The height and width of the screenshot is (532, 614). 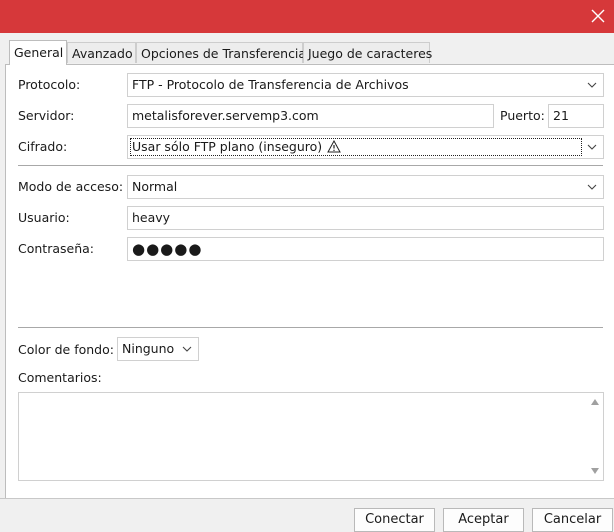 I want to click on scroll-down-icon, so click(x=595, y=471).